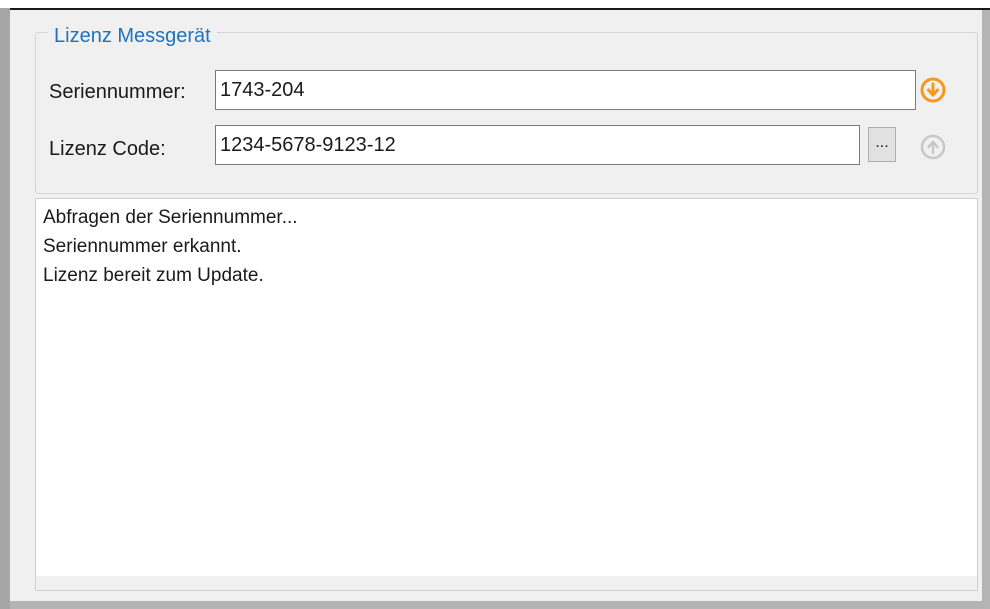 The width and height of the screenshot is (990, 609). Describe the element at coordinates (537, 145) in the screenshot. I see `license-code-field: 1234-5678-9123-12` at that location.